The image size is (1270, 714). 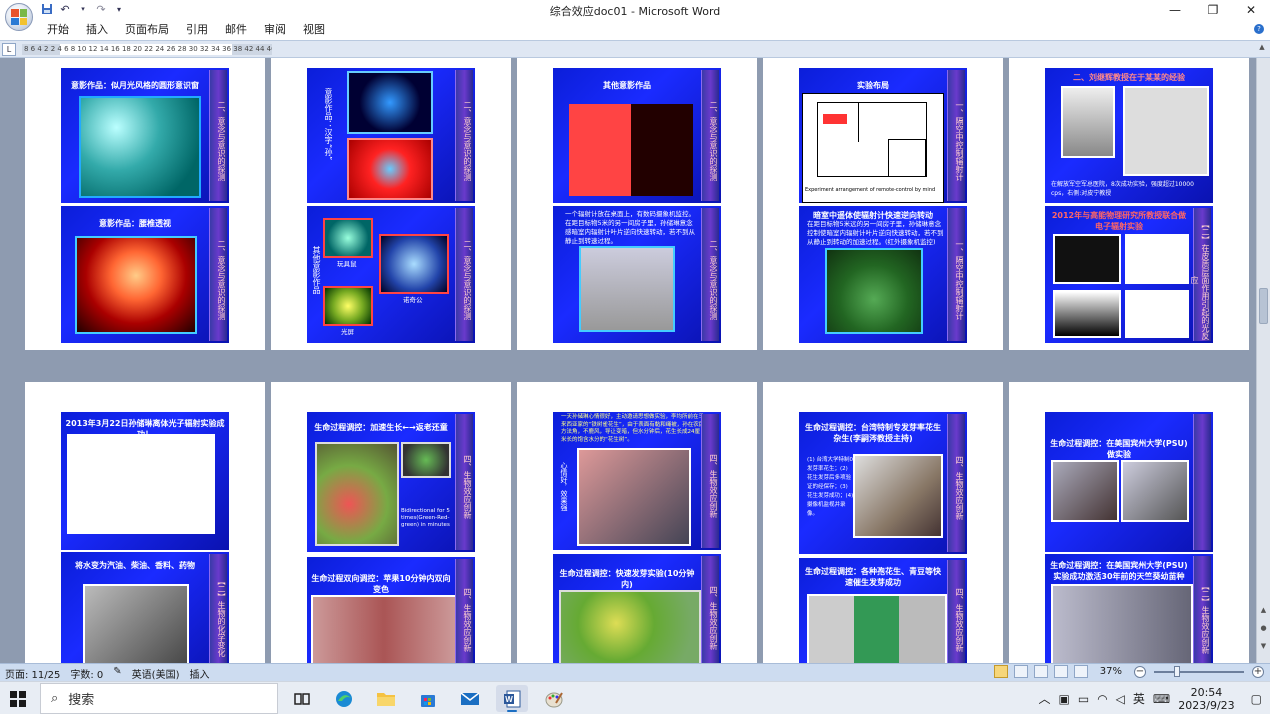 What do you see at coordinates (1251, 10) in the screenshot?
I see `close-button: ✕` at bounding box center [1251, 10].